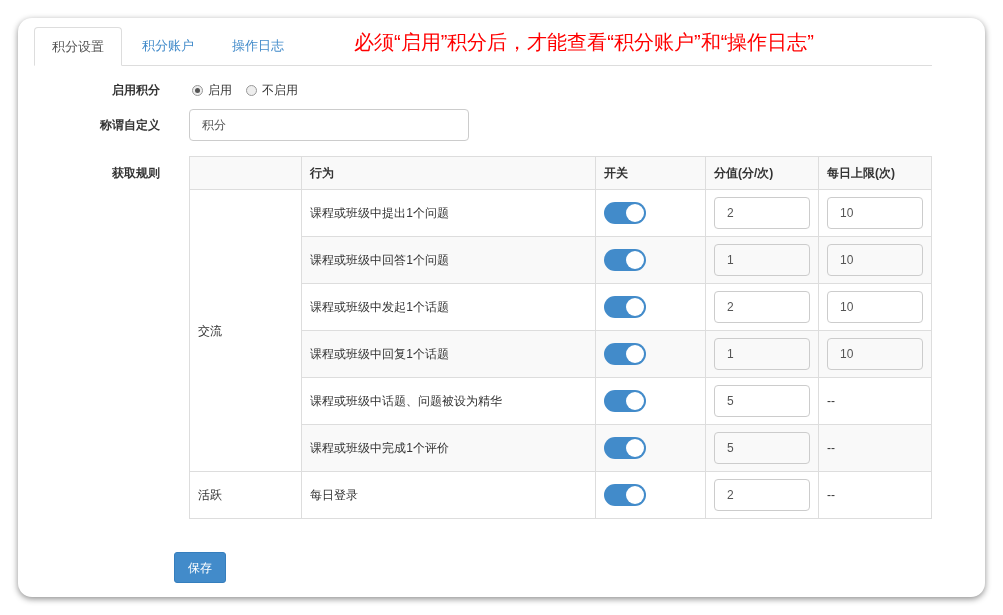  I want to click on table-cell: 课程或班级中提出1个问题, so click(448, 213).